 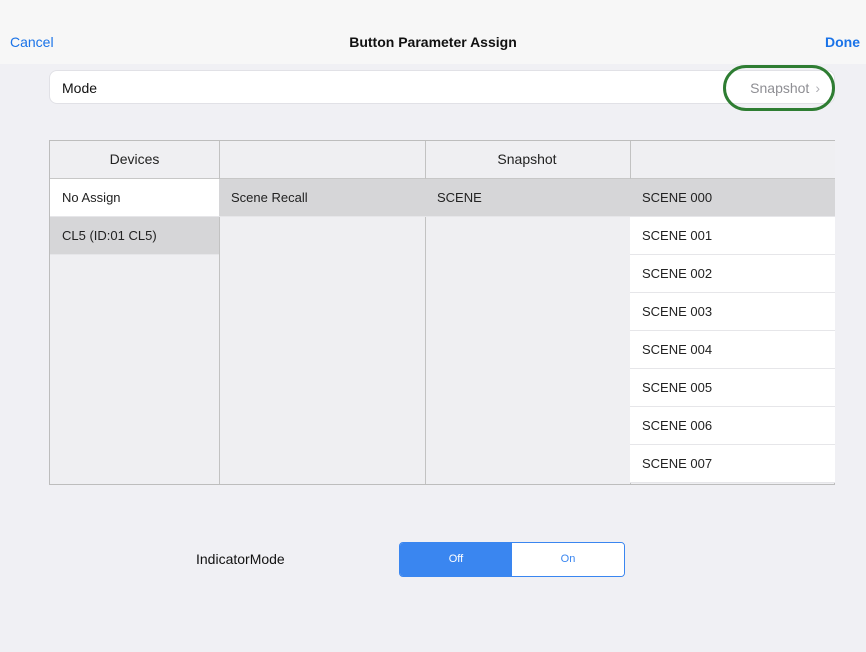 What do you see at coordinates (817, 88) in the screenshot?
I see `chevron-right-icon: ›` at bounding box center [817, 88].